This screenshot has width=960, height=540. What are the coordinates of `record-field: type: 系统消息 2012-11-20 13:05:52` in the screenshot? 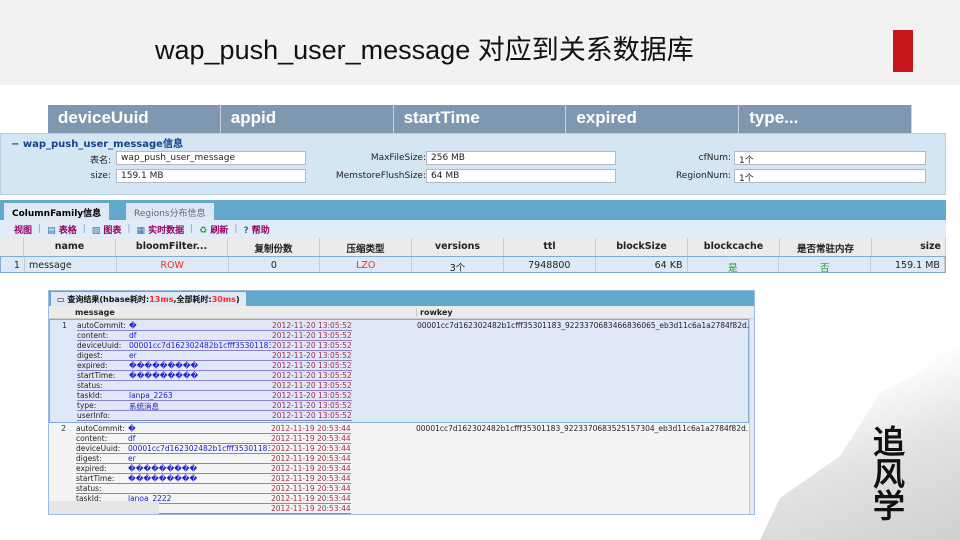 It's located at (214, 406).